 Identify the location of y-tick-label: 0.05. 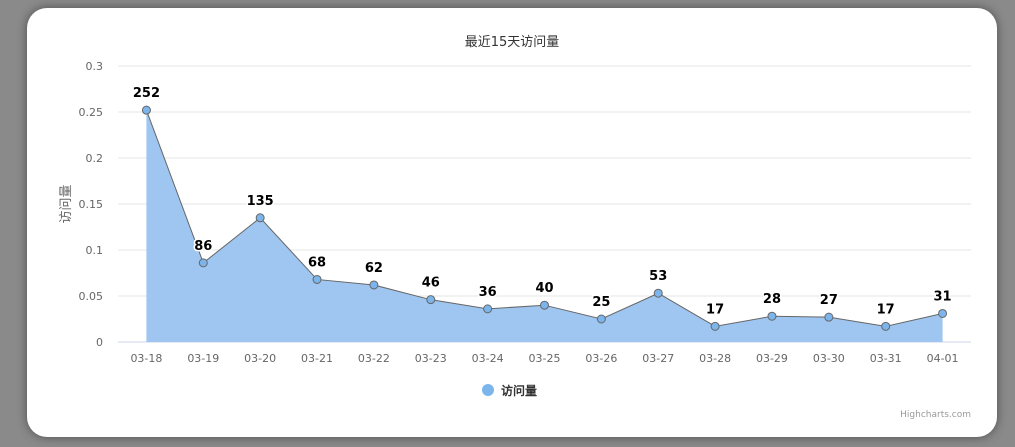
(91, 296).